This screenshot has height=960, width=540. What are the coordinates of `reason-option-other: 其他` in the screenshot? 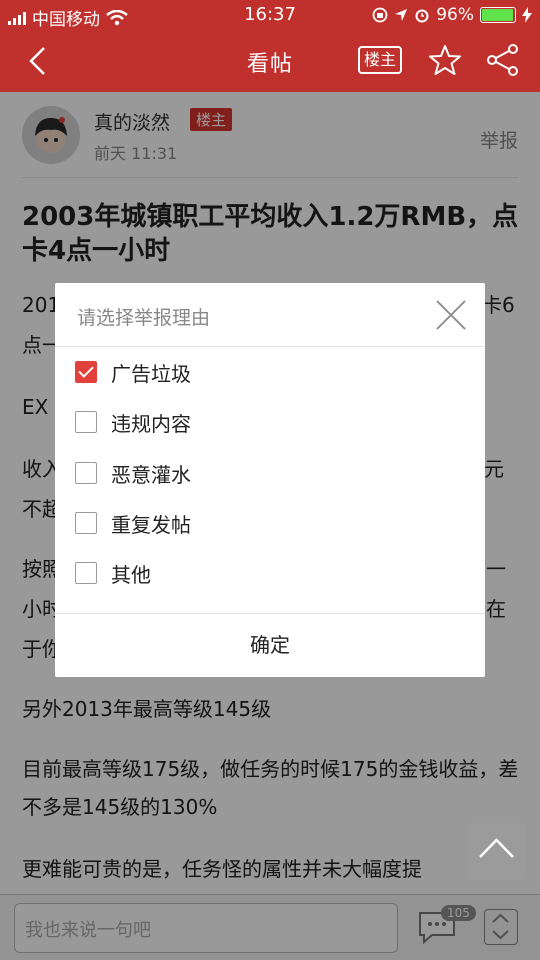 It's located at (265, 573).